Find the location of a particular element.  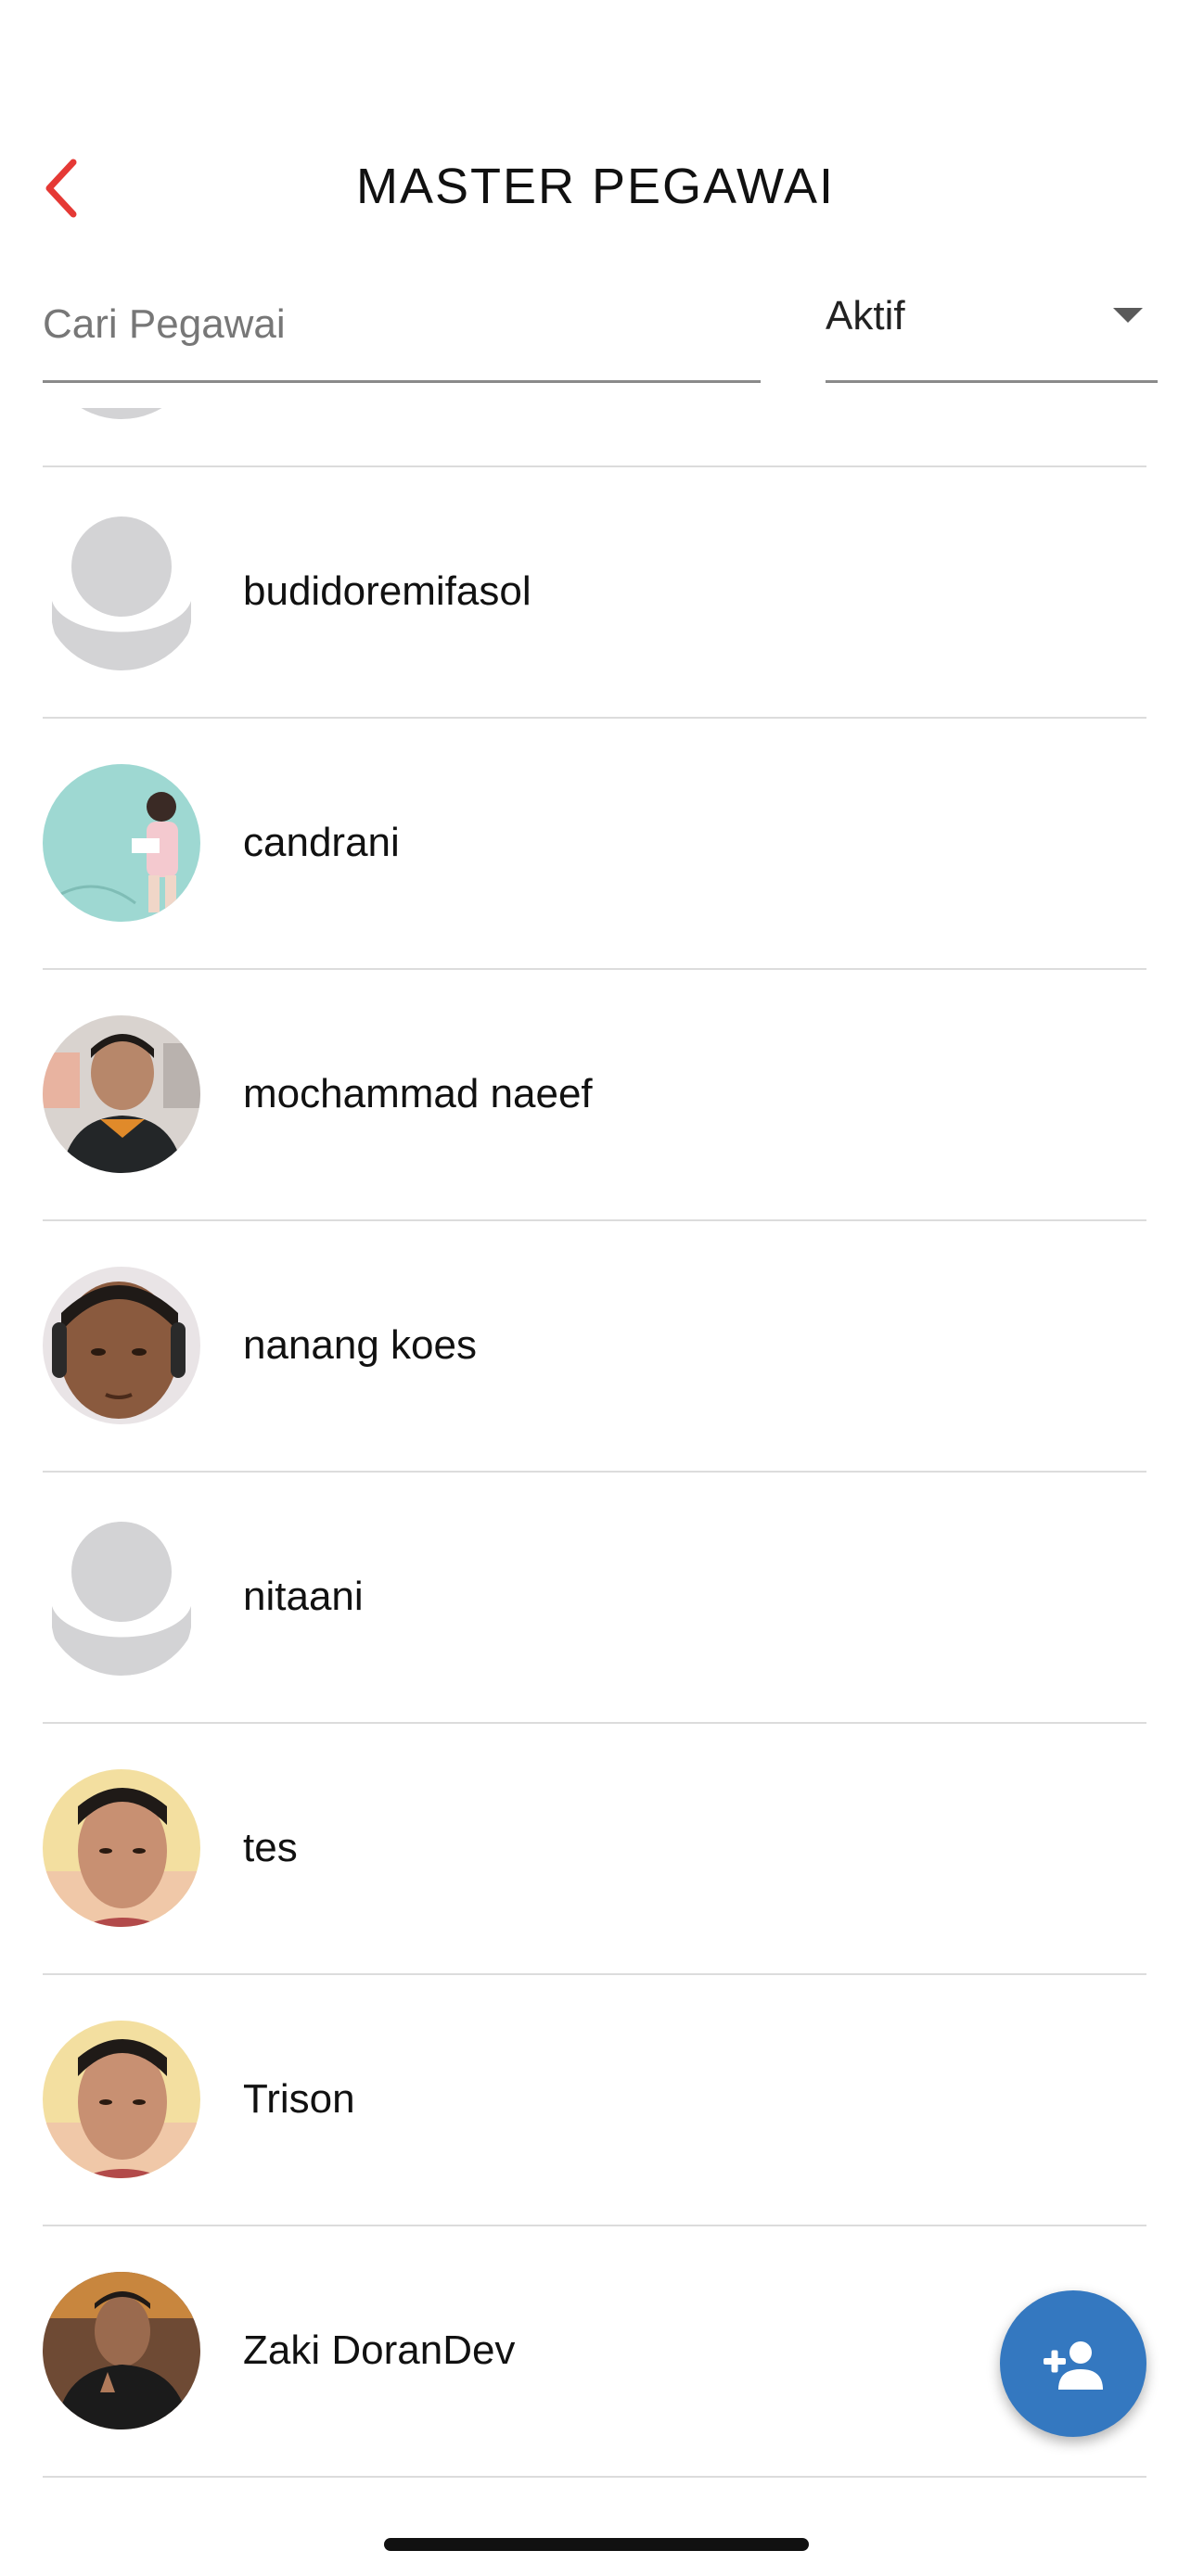

employee-name: Zaki DoranDev is located at coordinates (379, 2350).